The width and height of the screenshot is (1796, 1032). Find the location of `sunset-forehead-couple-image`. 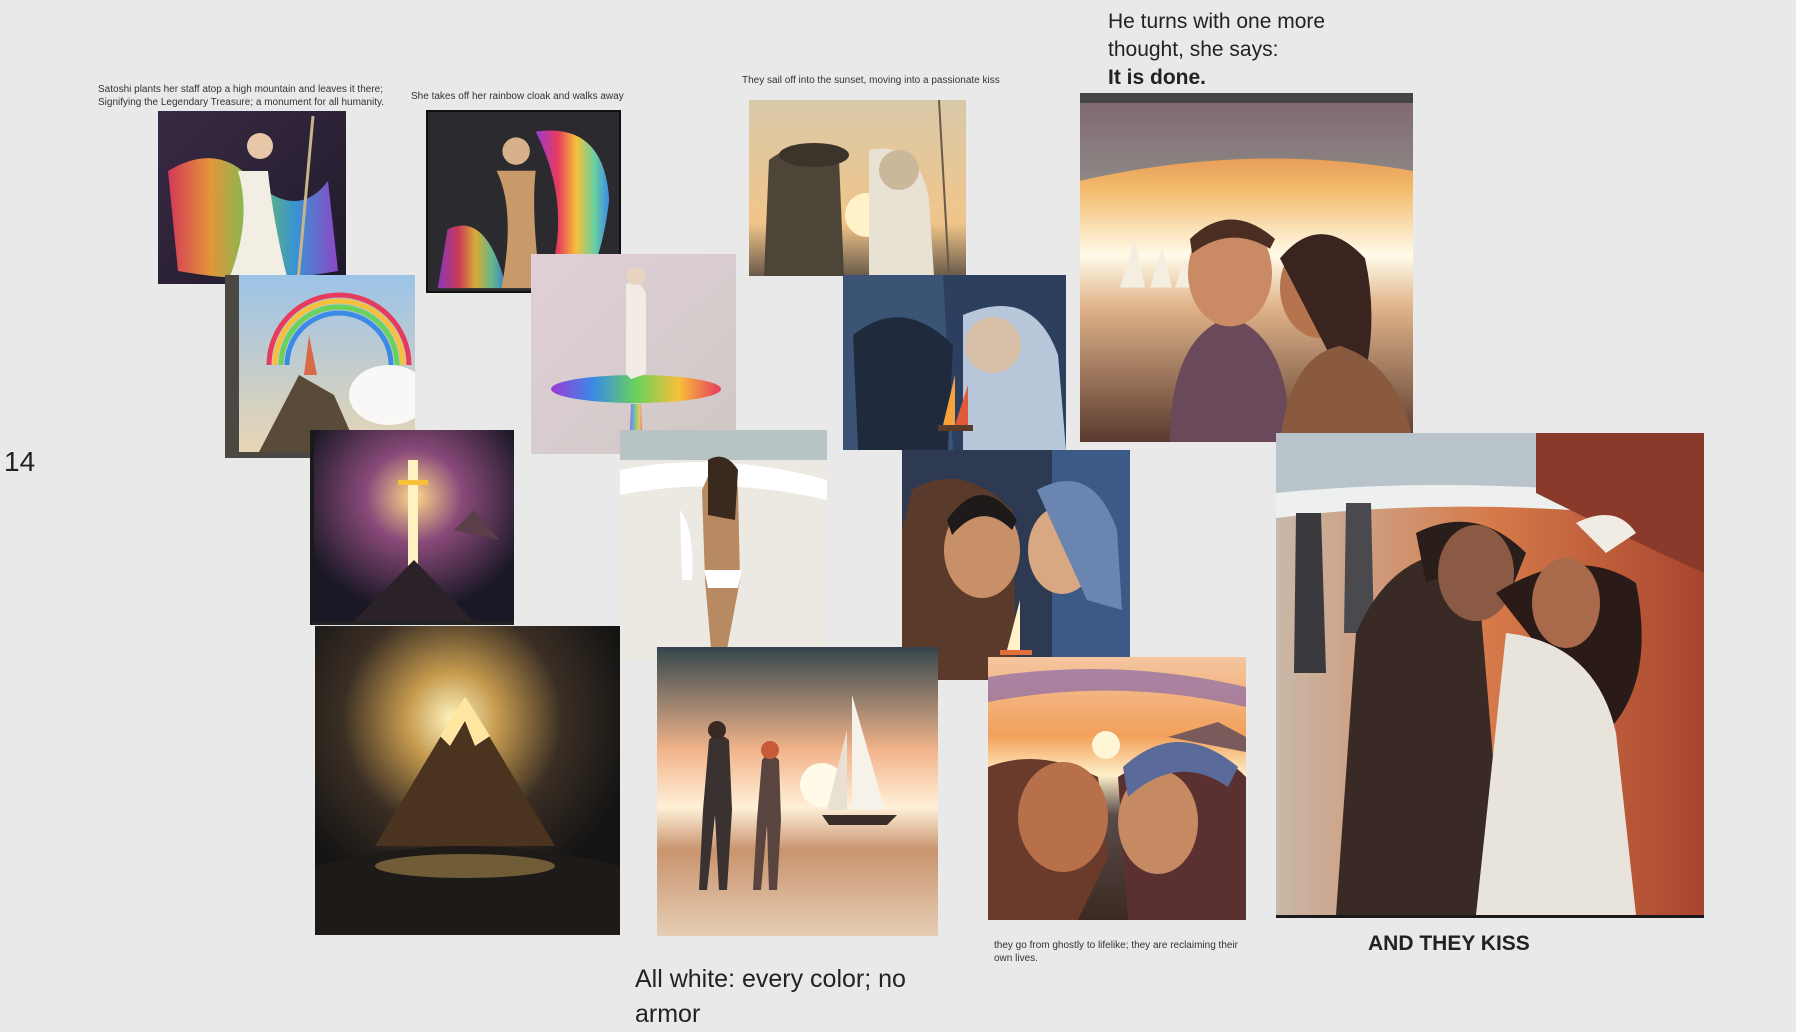

sunset-forehead-couple-image is located at coordinates (1117, 788).